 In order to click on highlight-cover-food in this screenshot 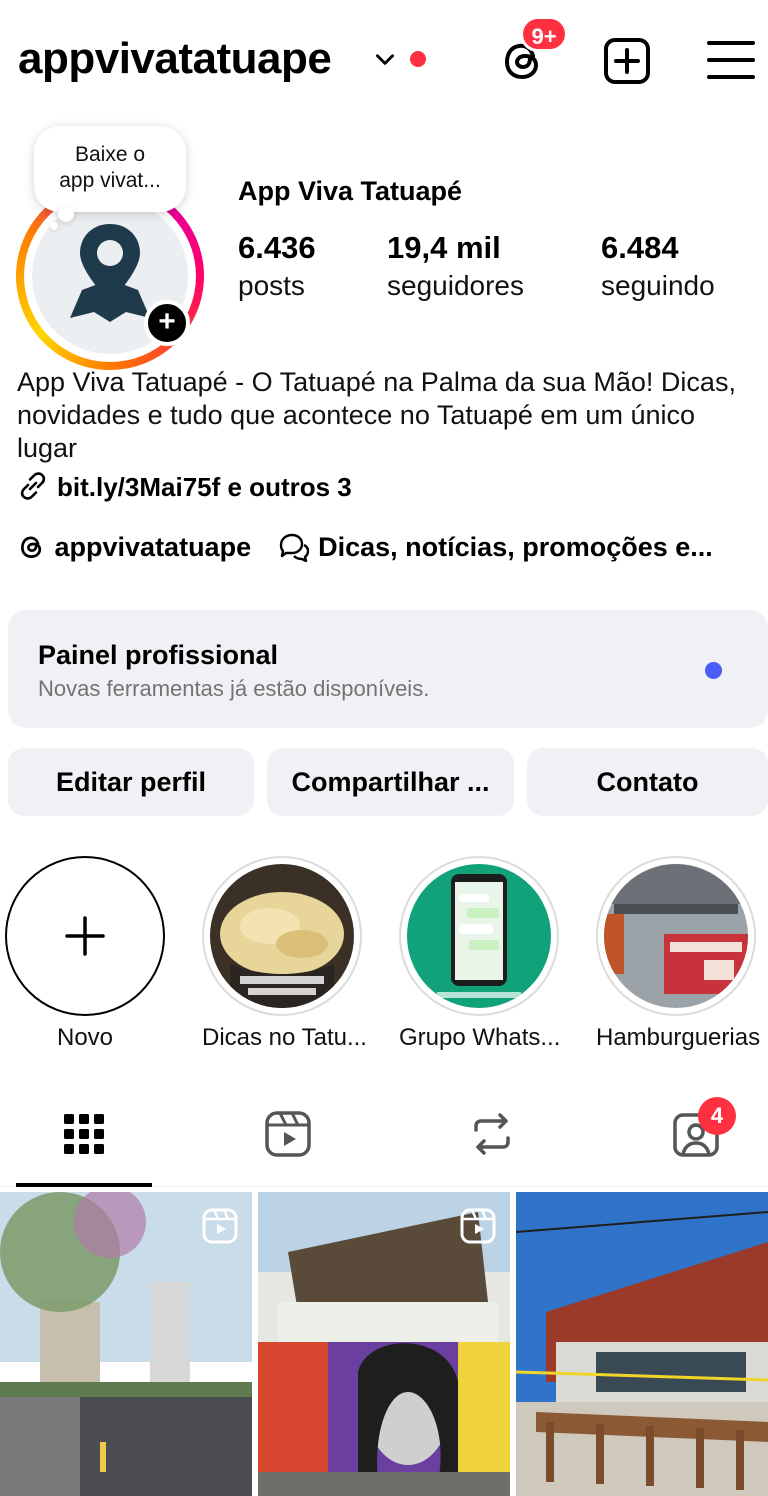, I will do `click(282, 936)`.